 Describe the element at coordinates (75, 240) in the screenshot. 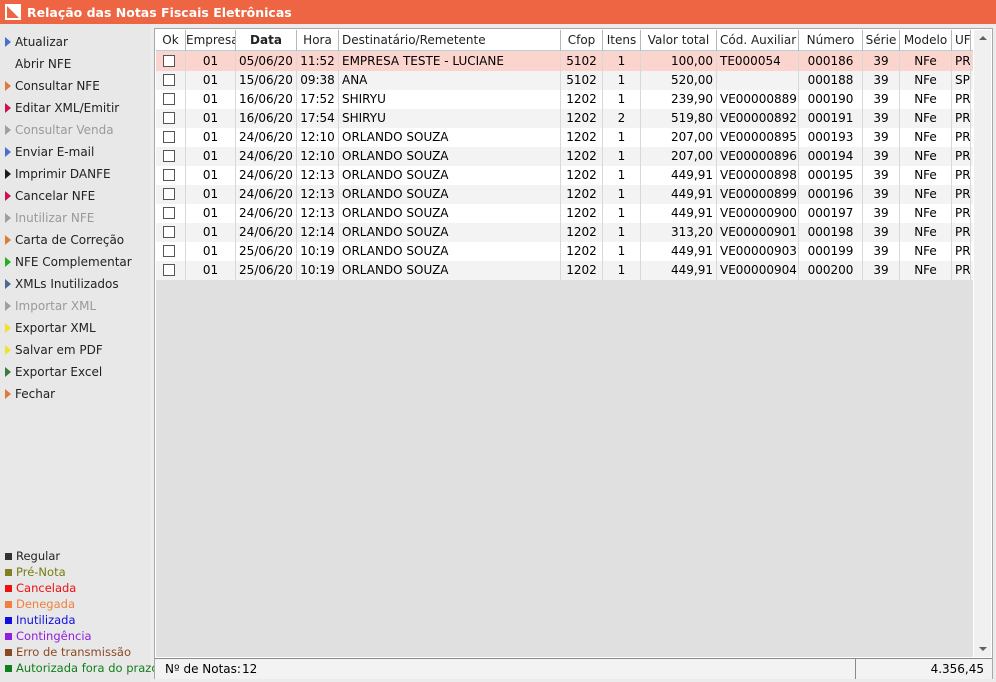

I see `menu-carta-correcao: Carta de Correção` at that location.